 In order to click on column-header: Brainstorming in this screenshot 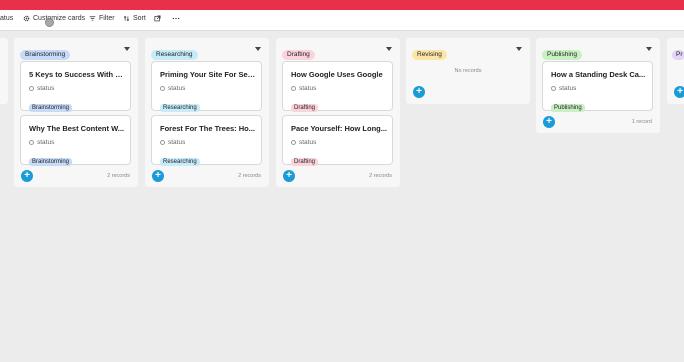, I will do `click(45, 51)`.